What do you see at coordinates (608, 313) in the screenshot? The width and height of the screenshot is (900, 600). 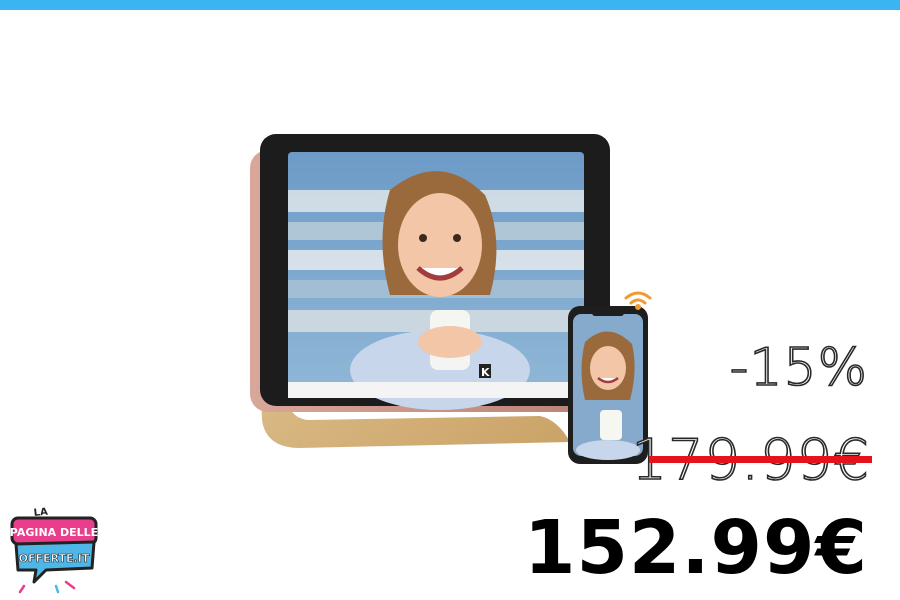 I see `phone-notch` at bounding box center [608, 313].